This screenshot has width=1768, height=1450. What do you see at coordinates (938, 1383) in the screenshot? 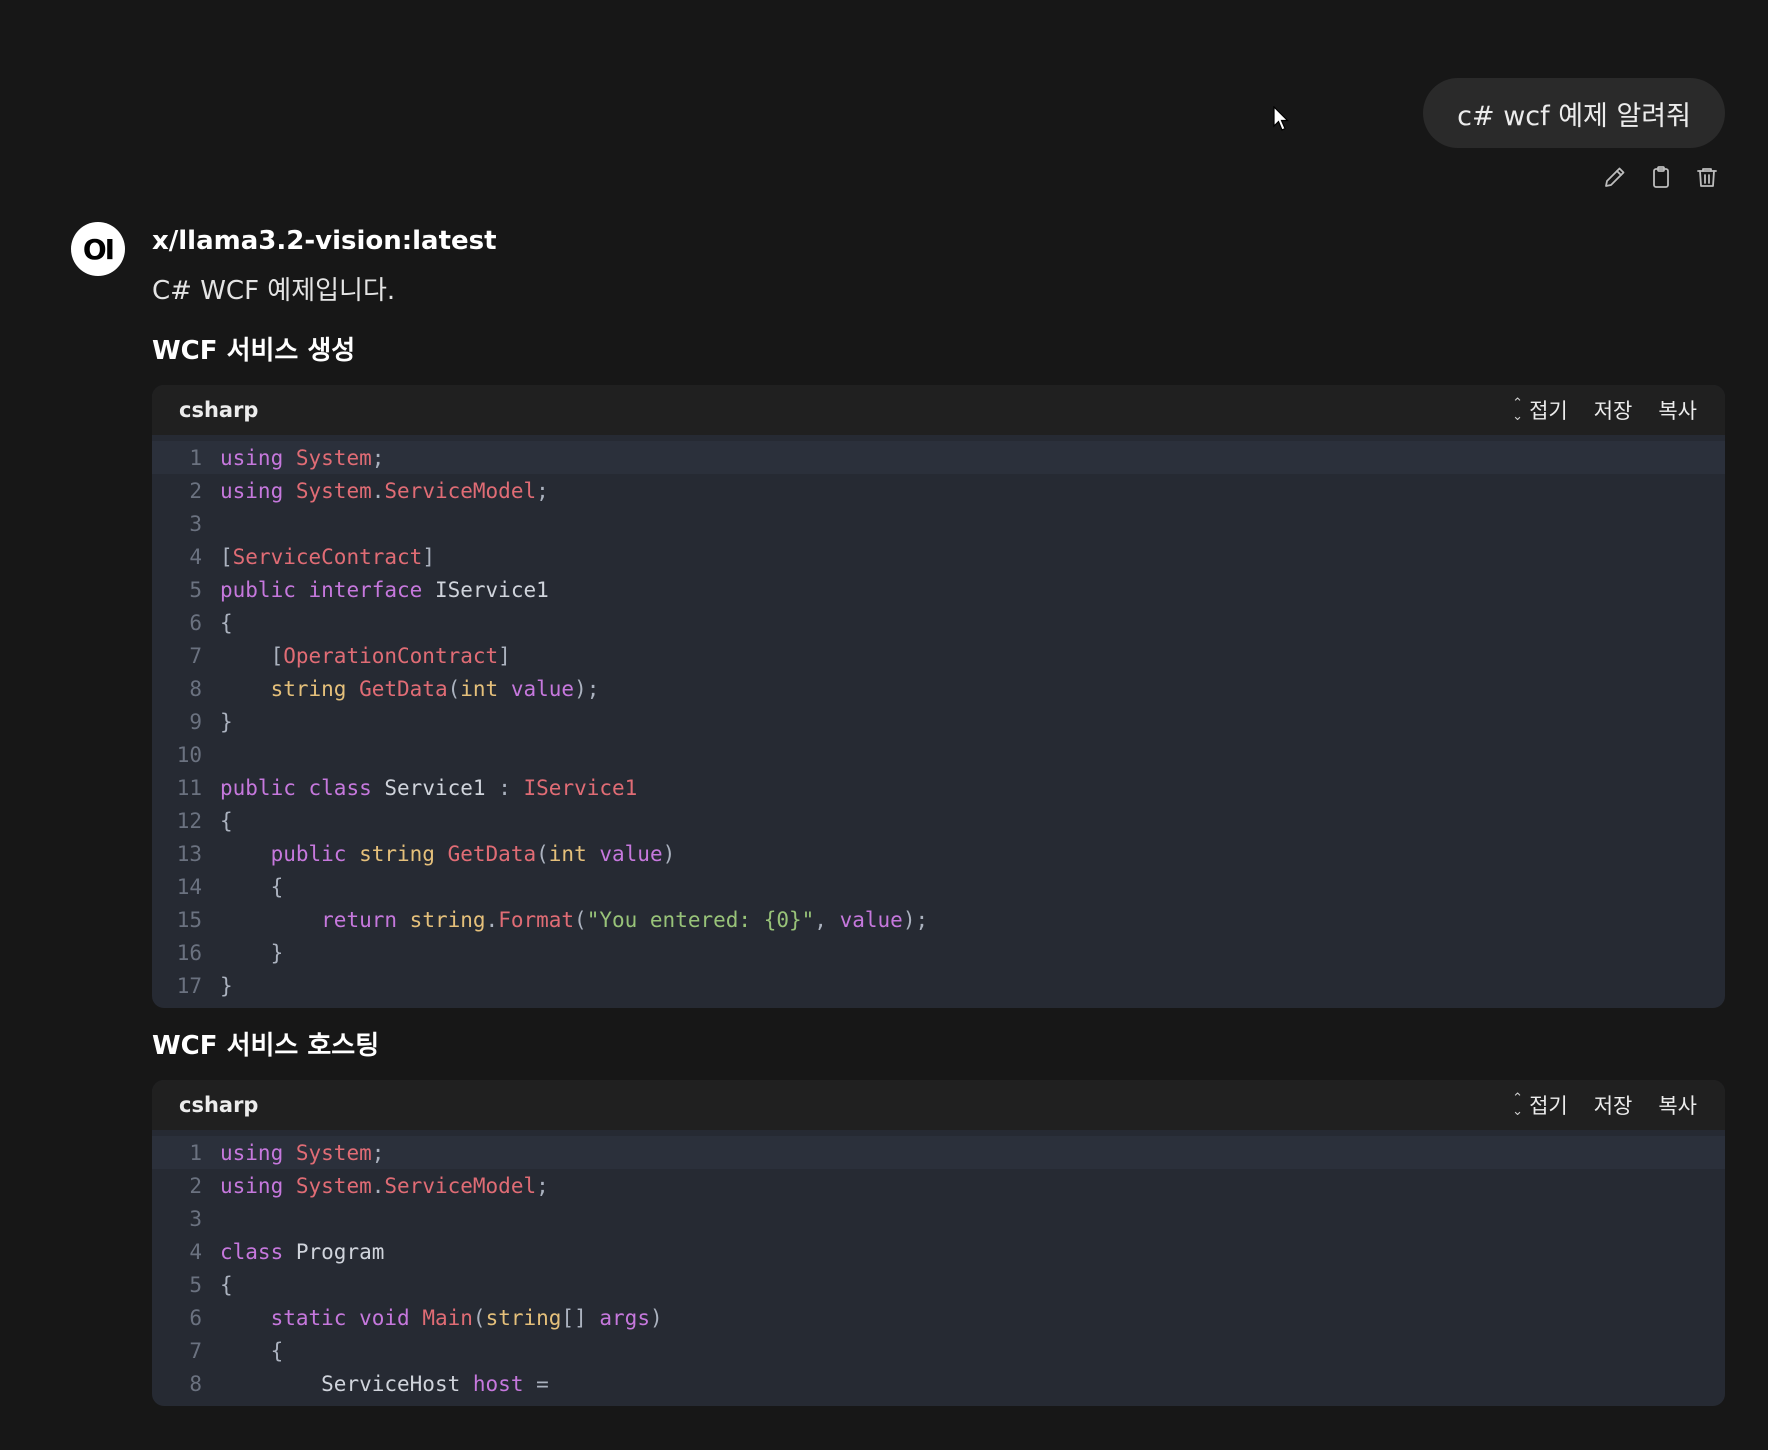
I see `code-line: 8 ServiceHost host =` at bounding box center [938, 1383].